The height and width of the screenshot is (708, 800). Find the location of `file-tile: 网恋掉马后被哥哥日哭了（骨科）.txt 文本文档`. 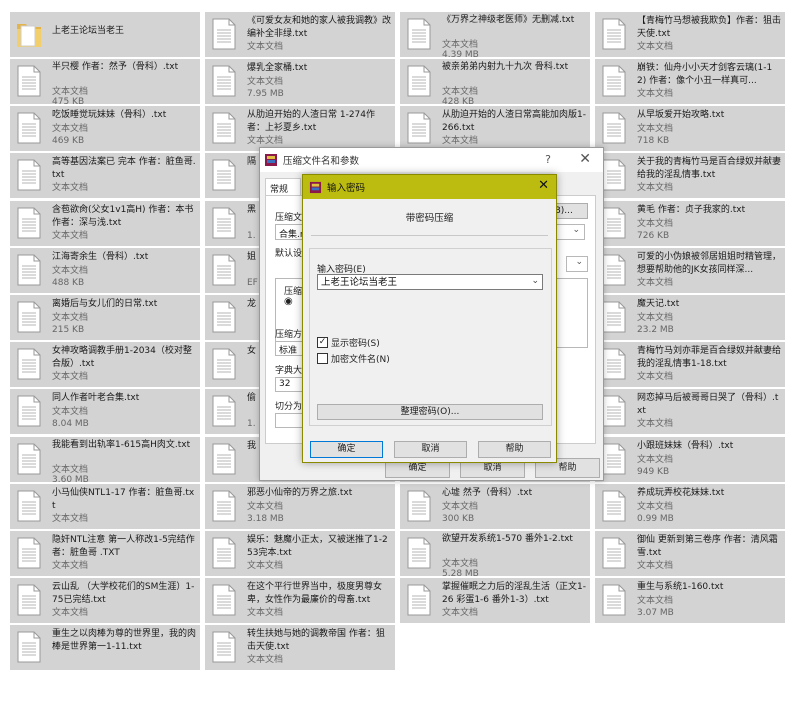

file-tile: 网恋掉马后被哥哥日哭了（骨科）.txt 文本文档 is located at coordinates (690, 411).